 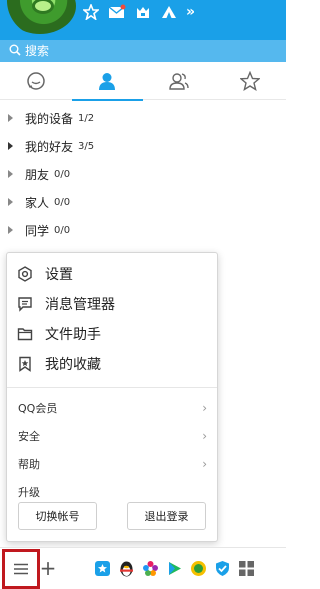 What do you see at coordinates (59, 275) in the screenshot?
I see `menu-item-label: 设置` at bounding box center [59, 275].